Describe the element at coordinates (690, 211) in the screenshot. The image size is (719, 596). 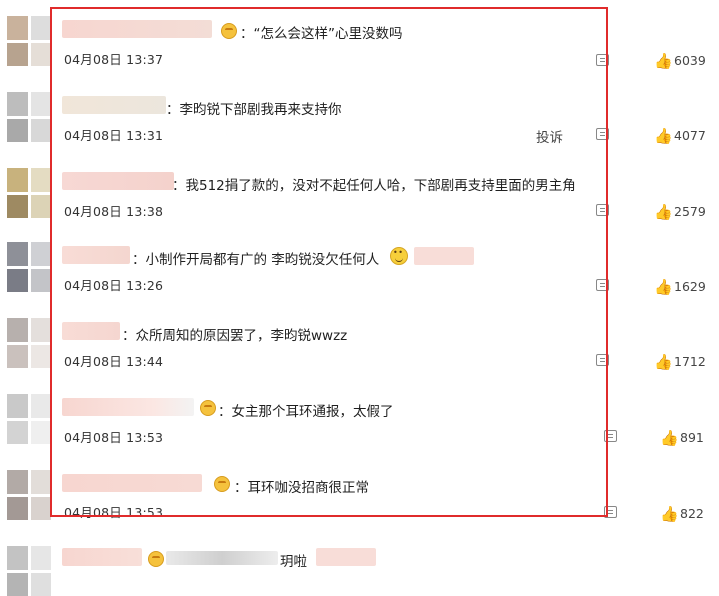
I see `like-count: 2579` at that location.